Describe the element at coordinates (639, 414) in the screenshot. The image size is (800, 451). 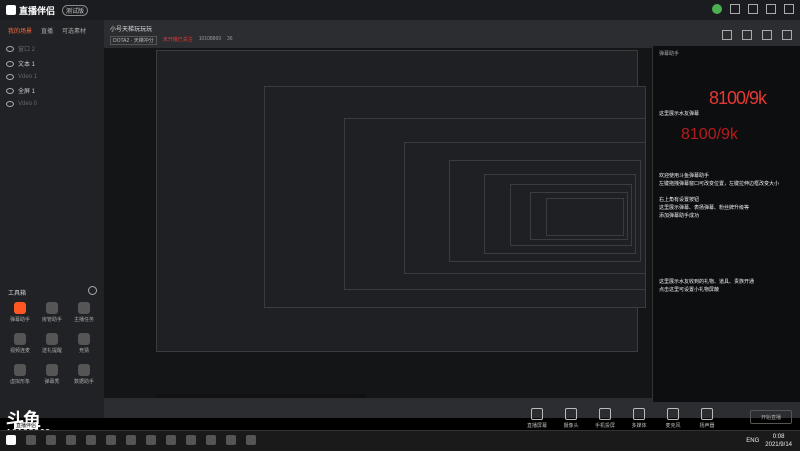
I see `play-icon` at that location.